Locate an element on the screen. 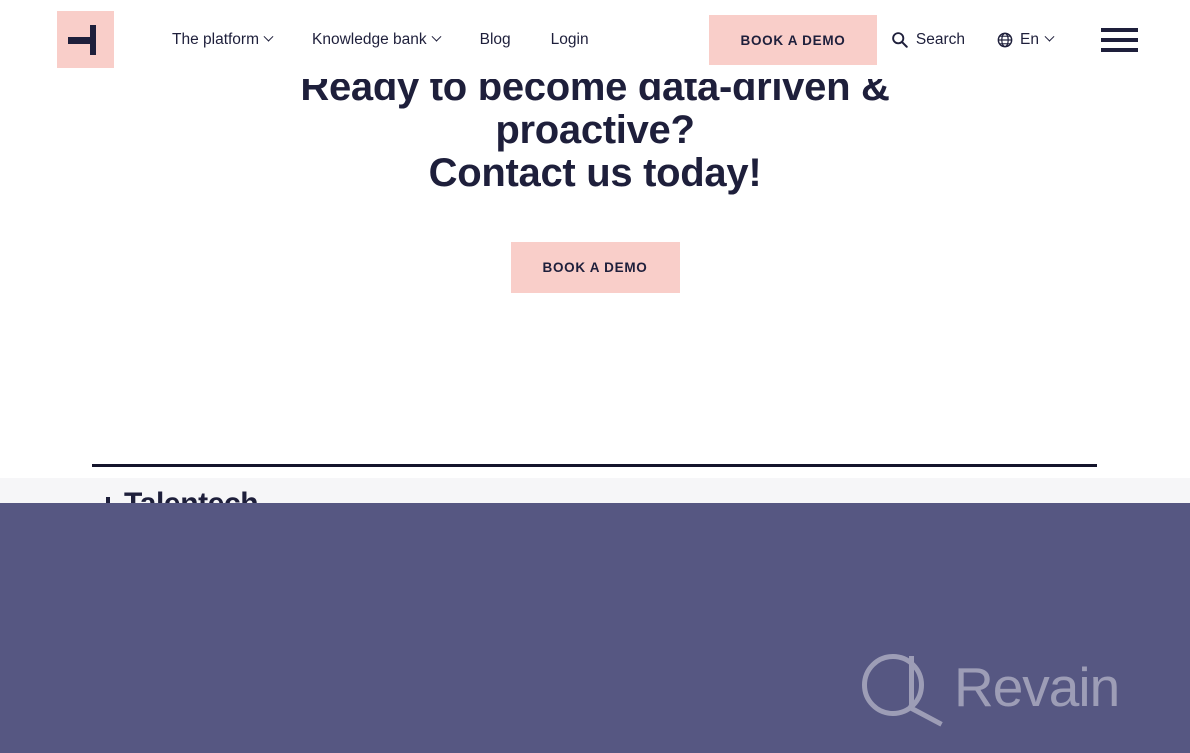 The height and width of the screenshot is (753, 1190). language-label: En is located at coordinates (1029, 39).